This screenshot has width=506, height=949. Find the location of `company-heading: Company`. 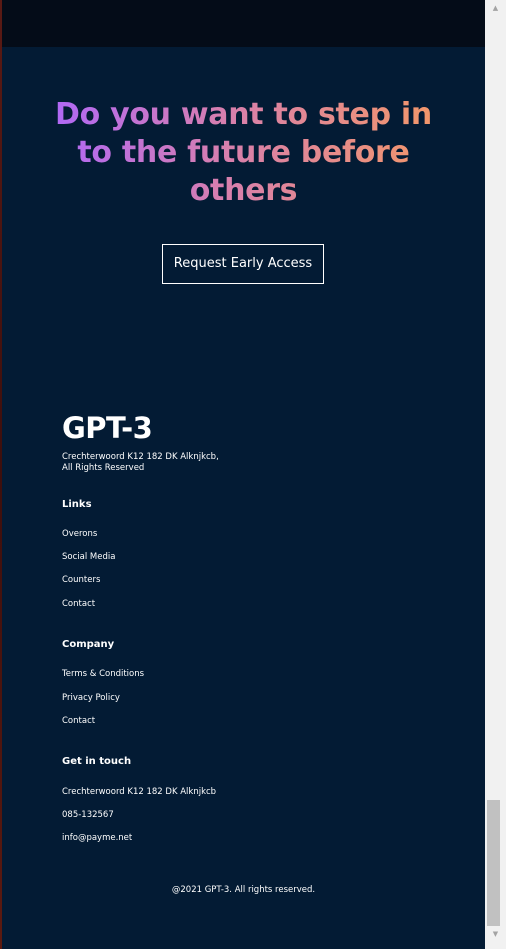

company-heading: Company is located at coordinates (88, 644).